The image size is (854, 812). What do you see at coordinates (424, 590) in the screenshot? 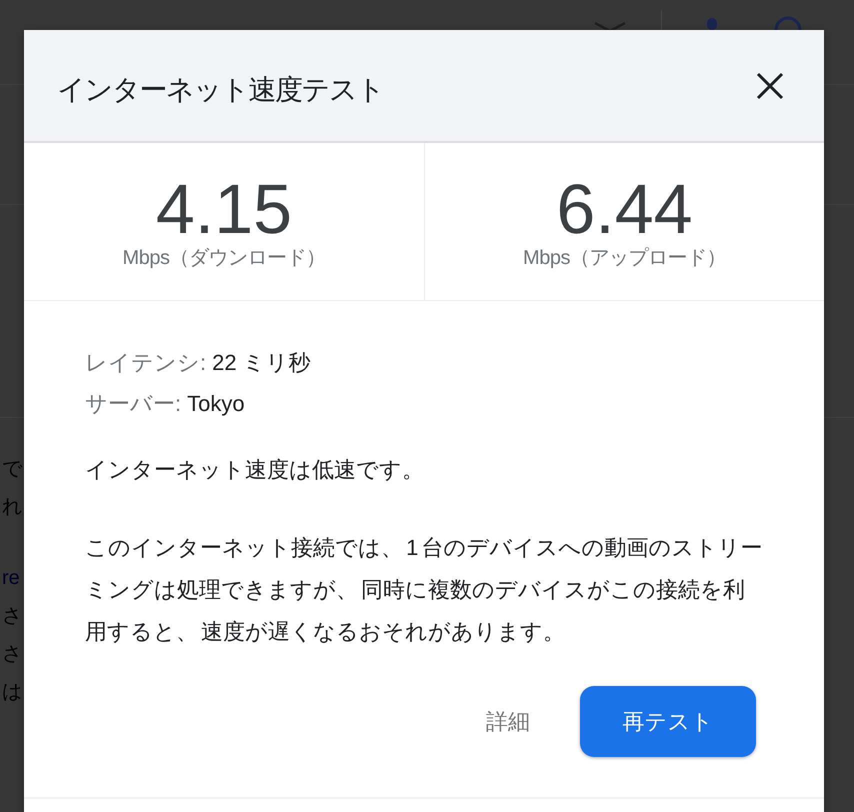
I see `speed-description: このインターネット接続では、 1 台のデバイスへの動画のストリーミングは処理できますが、 同時に複数のデバイスがこの接続を利用すると、 速度が遅くなるおそれがあります。` at bounding box center [424, 590].